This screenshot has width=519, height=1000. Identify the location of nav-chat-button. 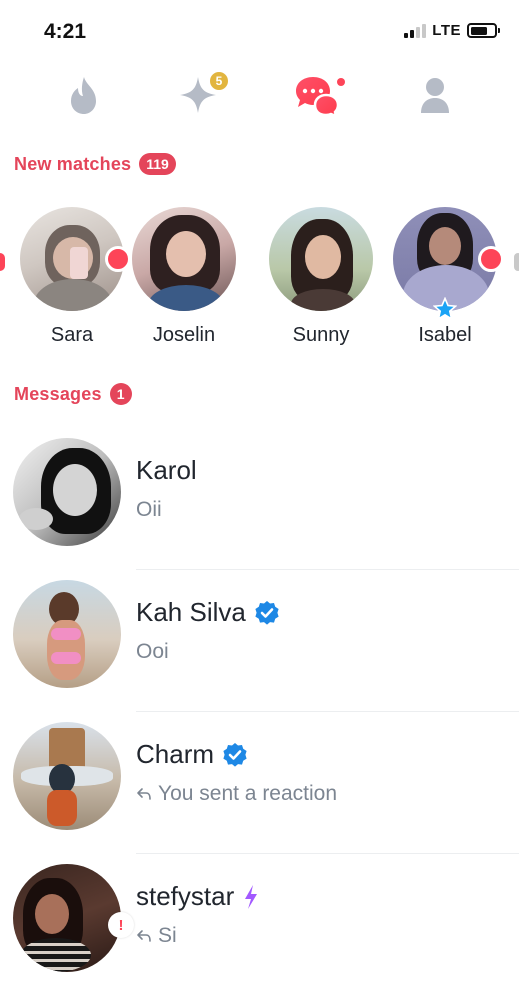
(318, 95).